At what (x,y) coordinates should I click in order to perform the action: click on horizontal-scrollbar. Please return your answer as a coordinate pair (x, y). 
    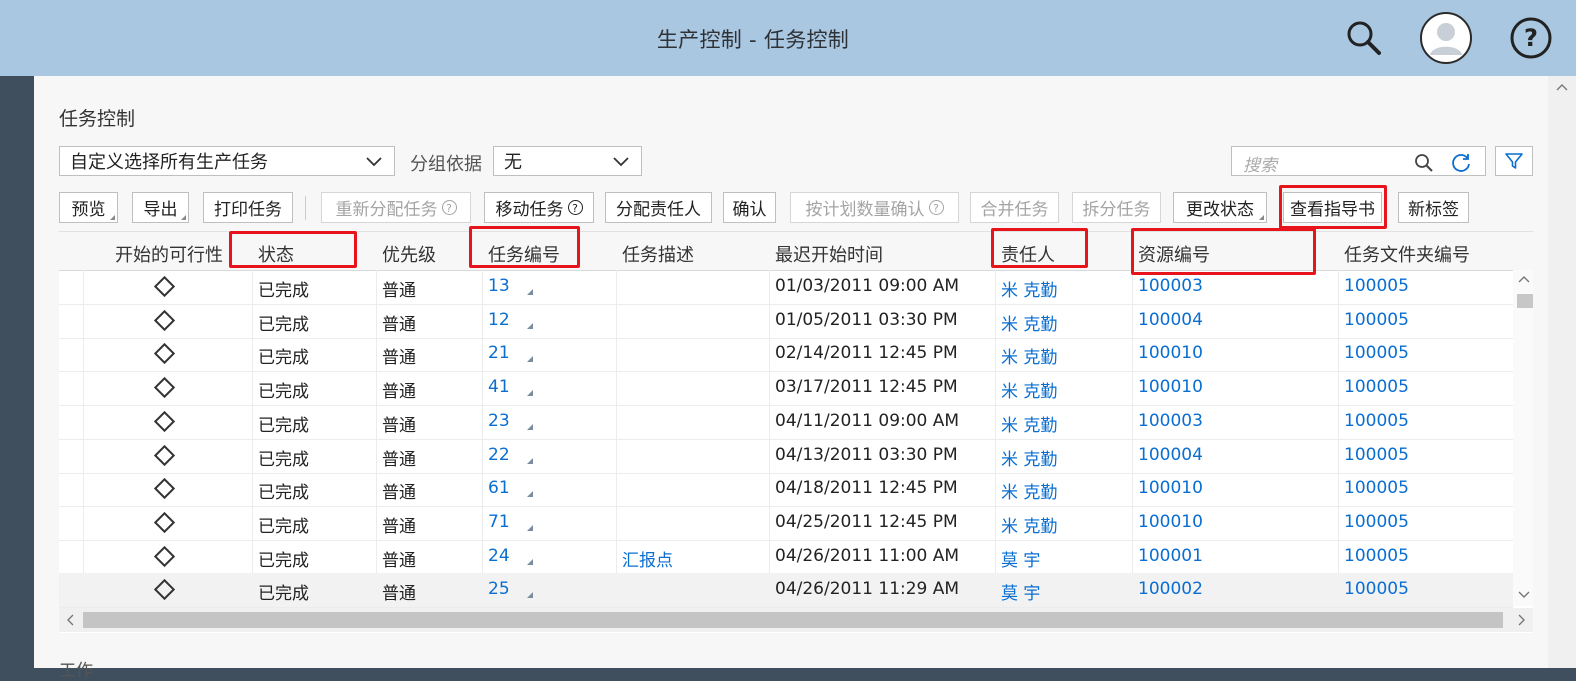
    Looking at the image, I should click on (796, 620).